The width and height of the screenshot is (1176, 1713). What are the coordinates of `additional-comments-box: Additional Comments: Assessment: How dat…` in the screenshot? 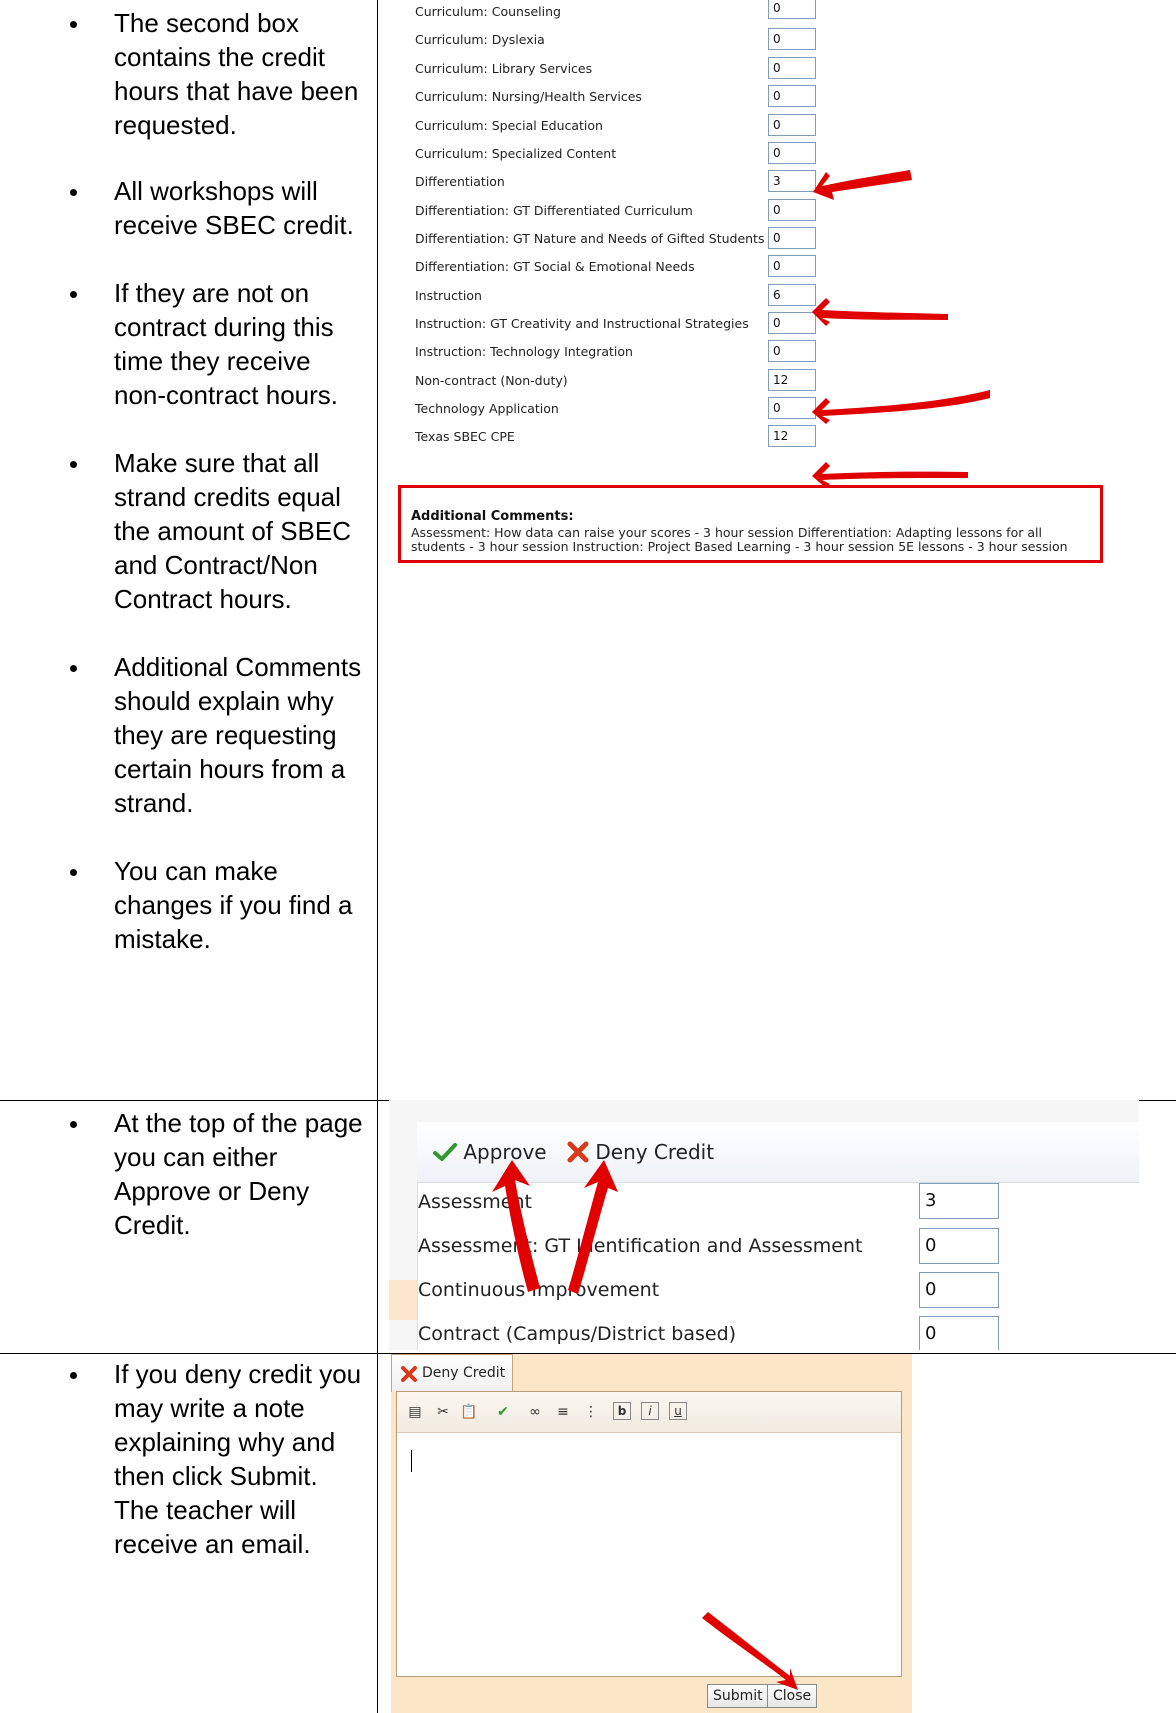 It's located at (750, 524).